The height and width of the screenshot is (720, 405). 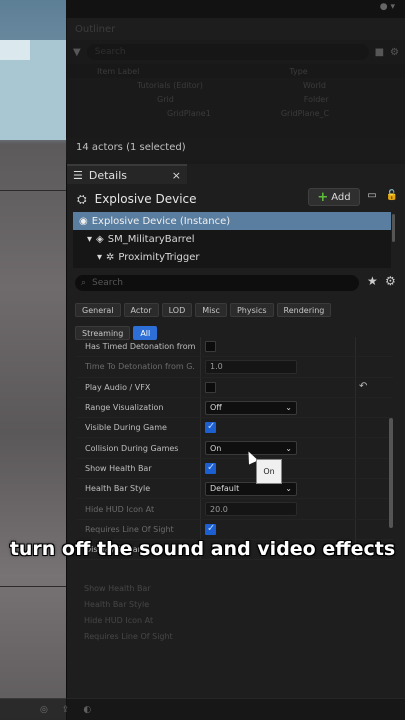 What do you see at coordinates (15, 50) in the screenshot?
I see `viewport-highlight` at bounding box center [15, 50].